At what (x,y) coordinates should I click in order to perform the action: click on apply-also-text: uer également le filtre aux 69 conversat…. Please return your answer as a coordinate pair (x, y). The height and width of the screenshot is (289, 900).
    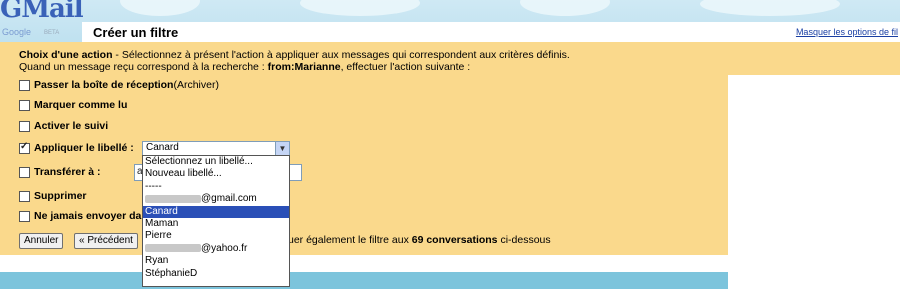
    Looking at the image, I should click on (419, 240).